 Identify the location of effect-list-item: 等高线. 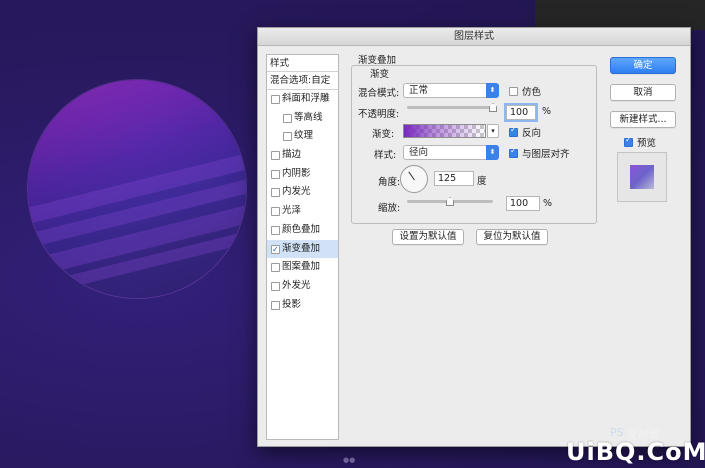
(302, 118).